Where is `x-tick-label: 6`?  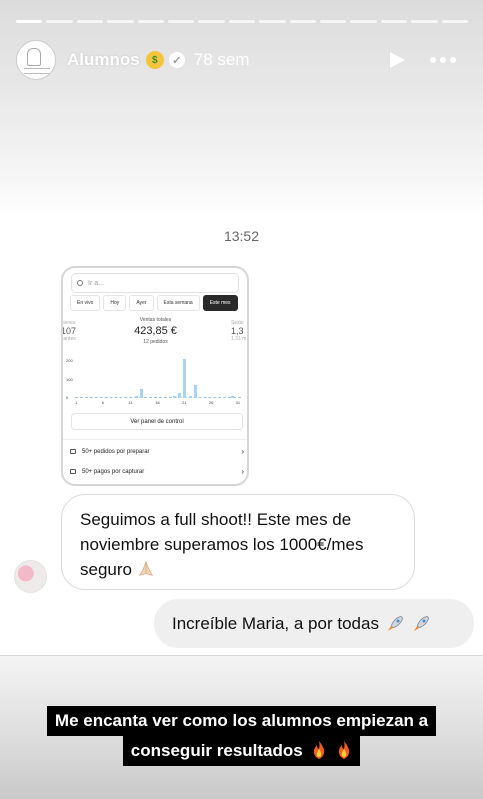
x-tick-label: 6 is located at coordinates (102, 402).